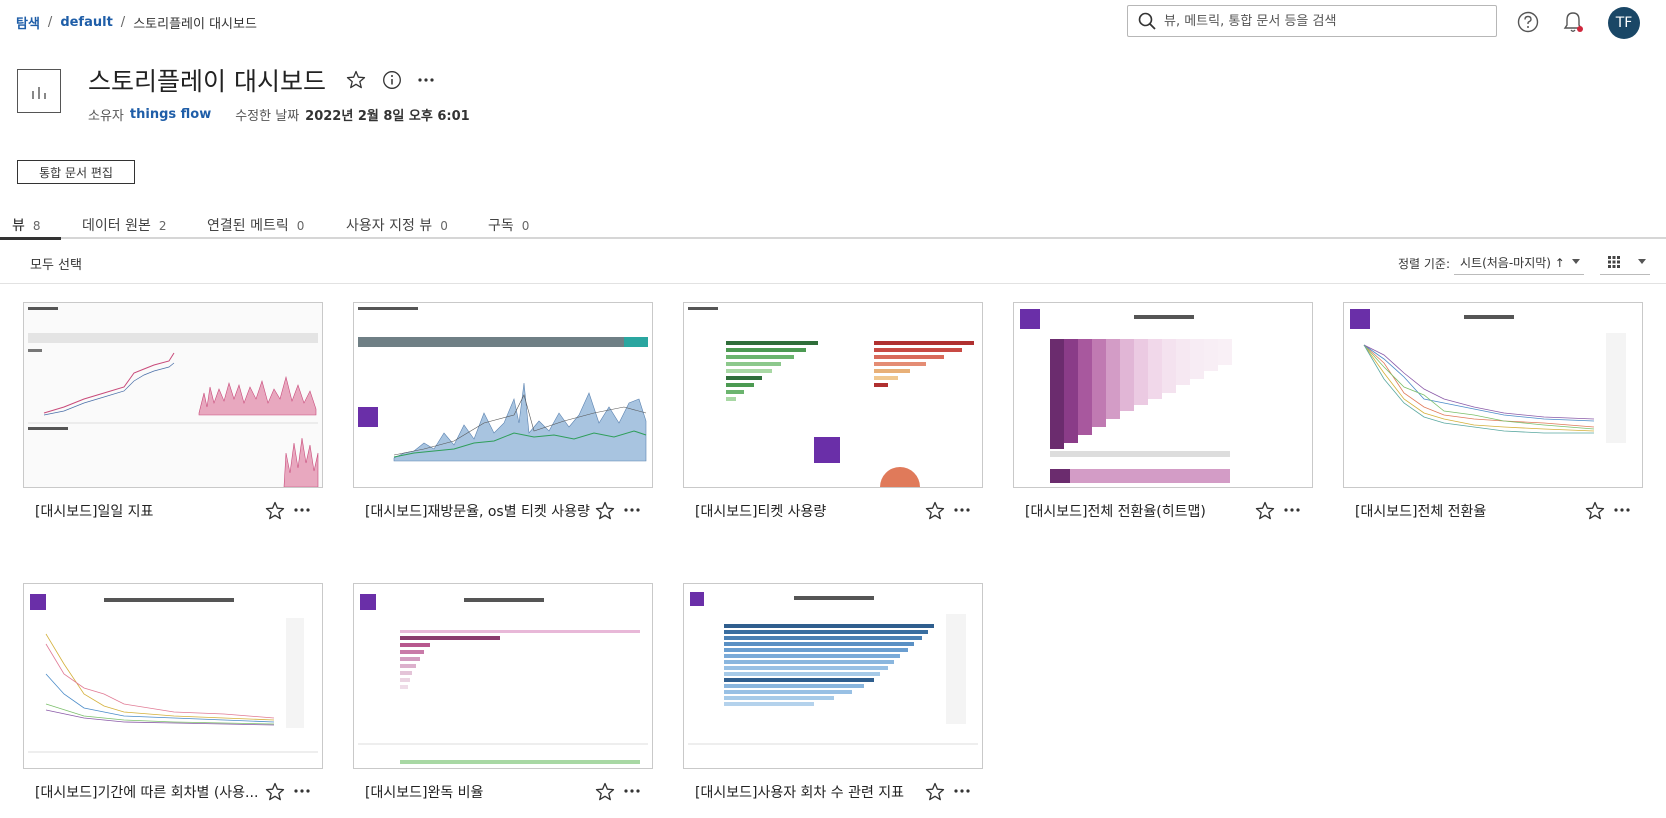 Image resolution: width=1666 pixels, height=818 pixels. Describe the element at coordinates (1467, 511) in the screenshot. I see `view-name: [대시보드]전체 전환율` at that location.